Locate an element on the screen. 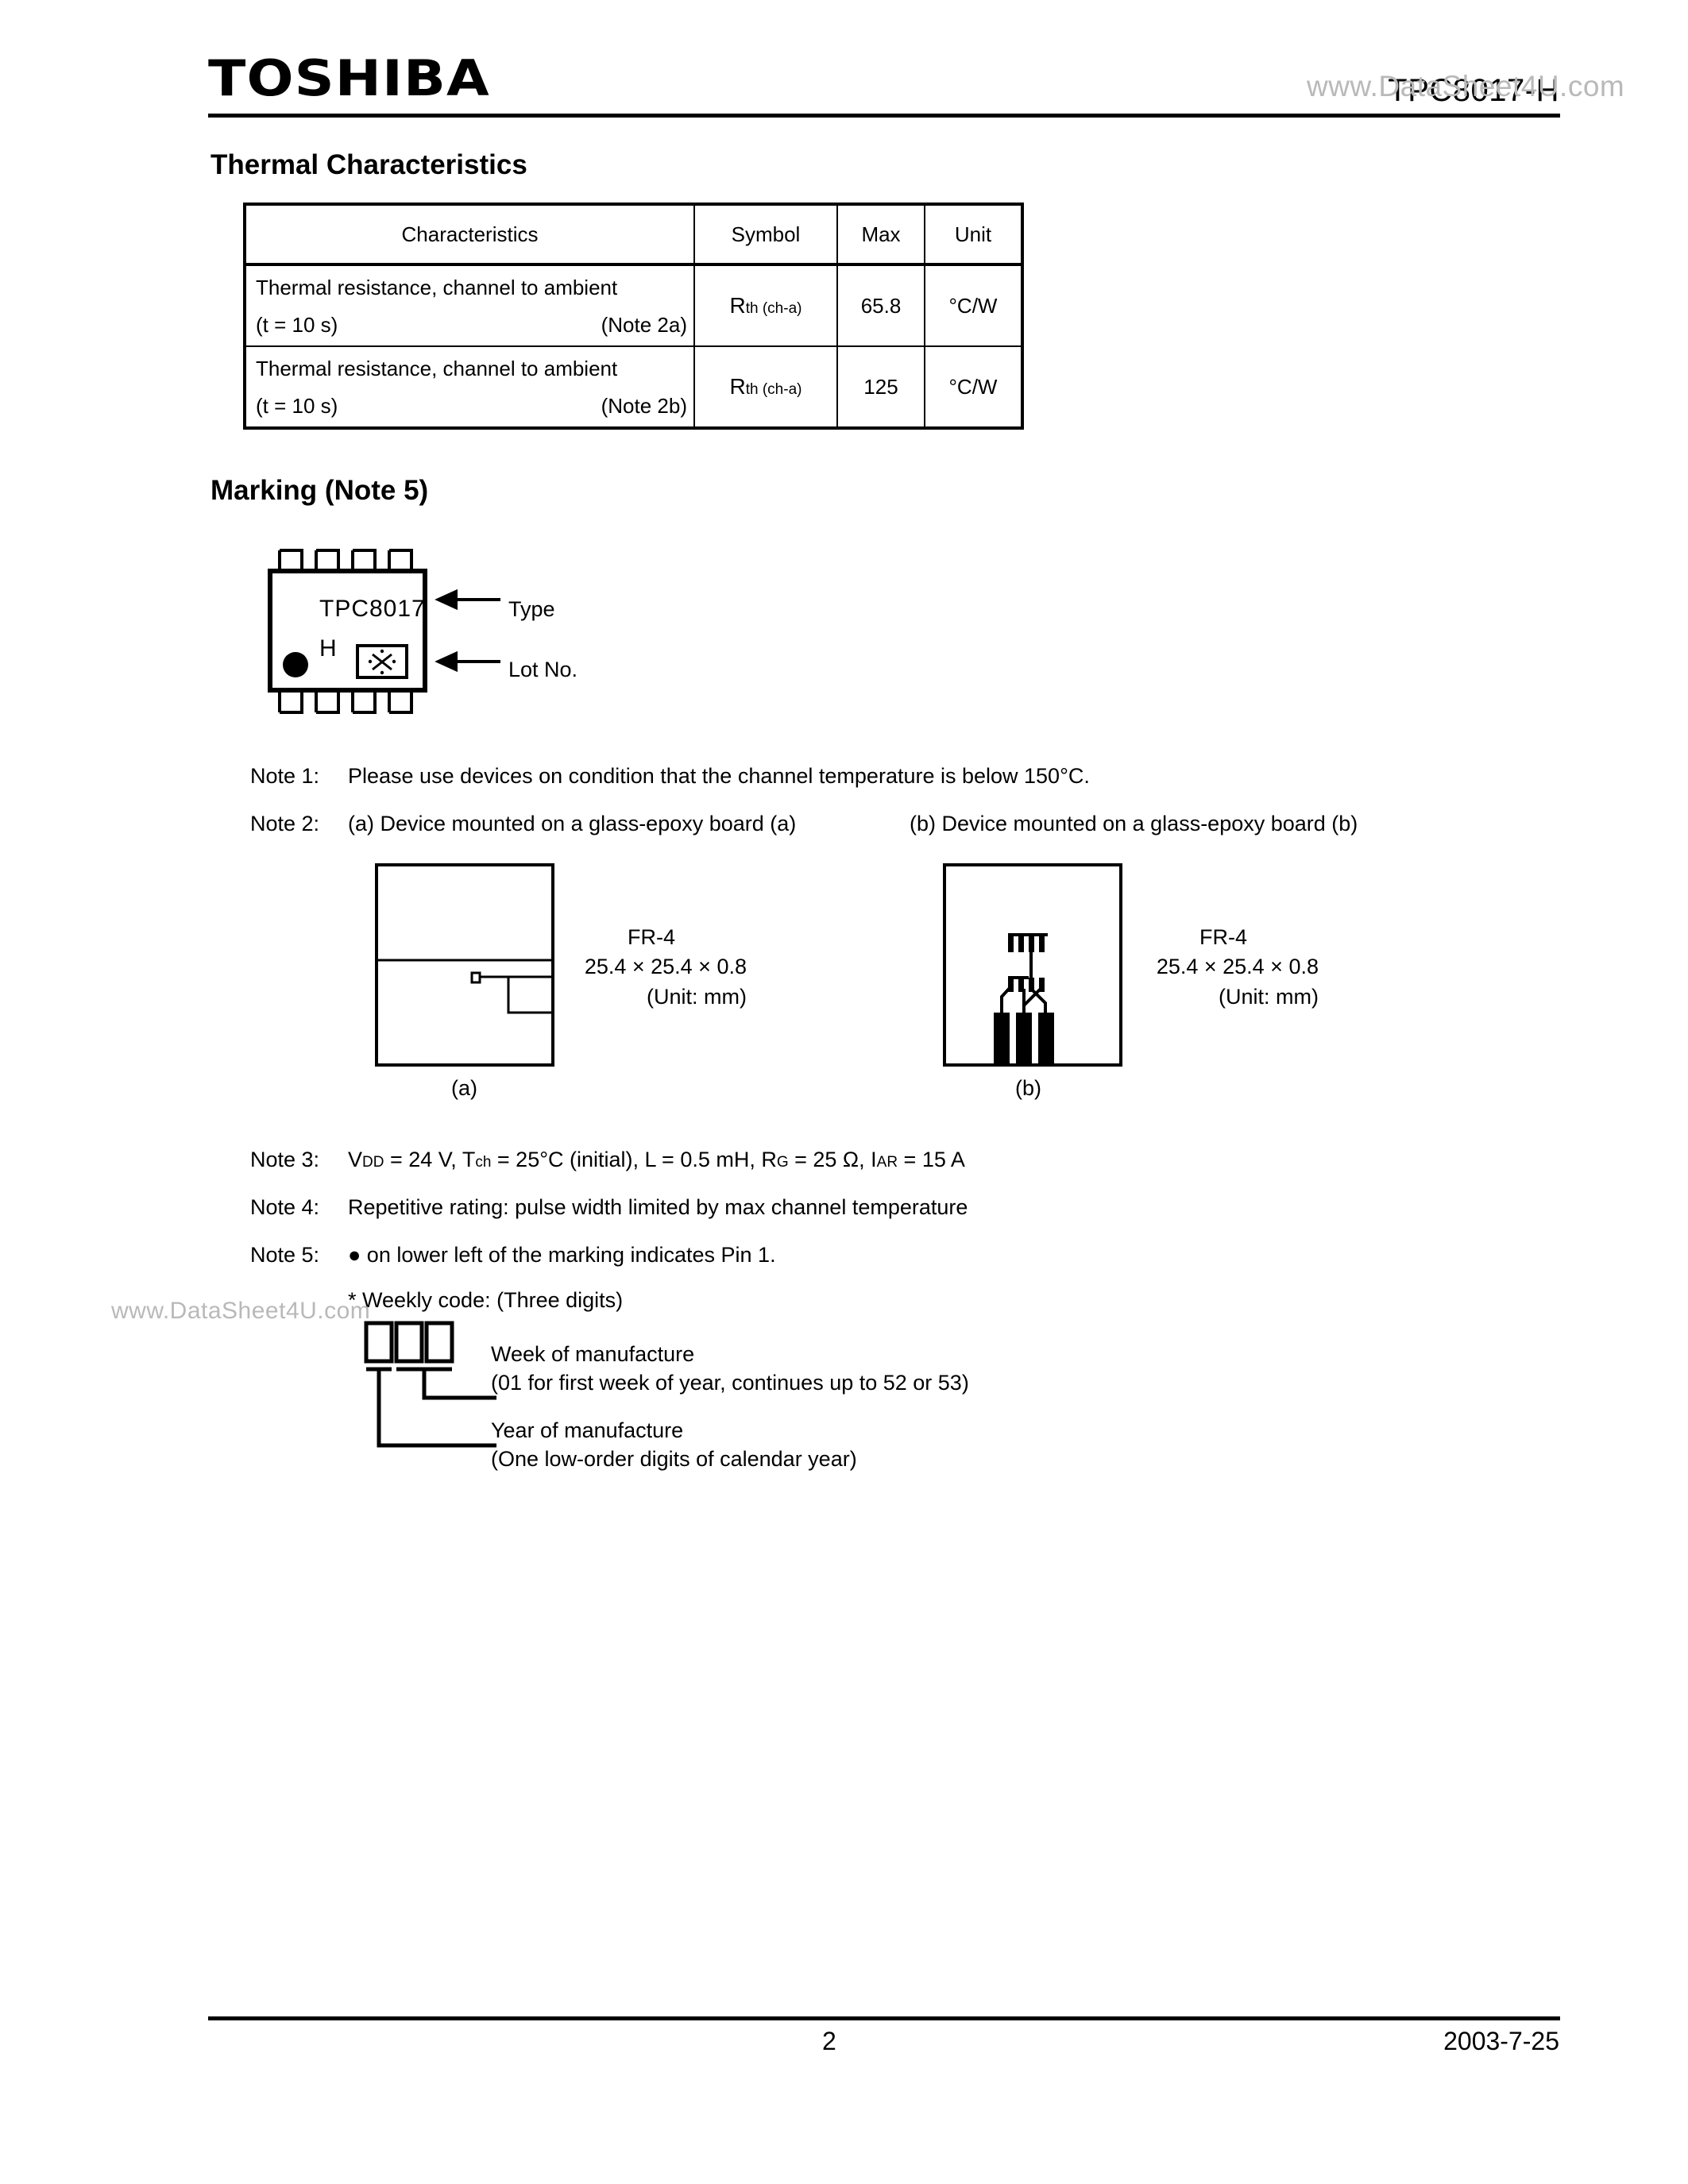 The width and height of the screenshot is (1688, 2184). weekly-code-year-detail: (One low-order digits of calendar year) is located at coordinates (674, 1459).